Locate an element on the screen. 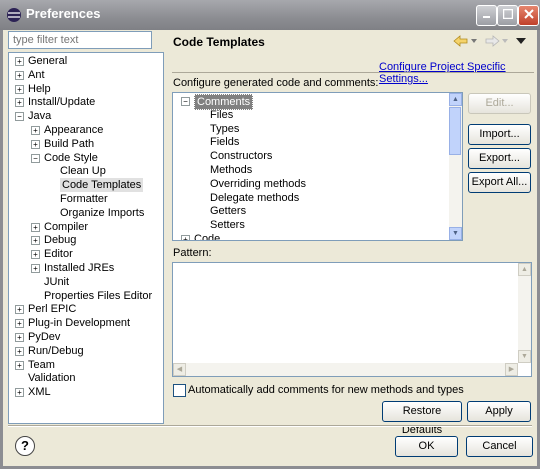 This screenshot has width=540, height=469. template-item-methods: Methods is located at coordinates (231, 170).